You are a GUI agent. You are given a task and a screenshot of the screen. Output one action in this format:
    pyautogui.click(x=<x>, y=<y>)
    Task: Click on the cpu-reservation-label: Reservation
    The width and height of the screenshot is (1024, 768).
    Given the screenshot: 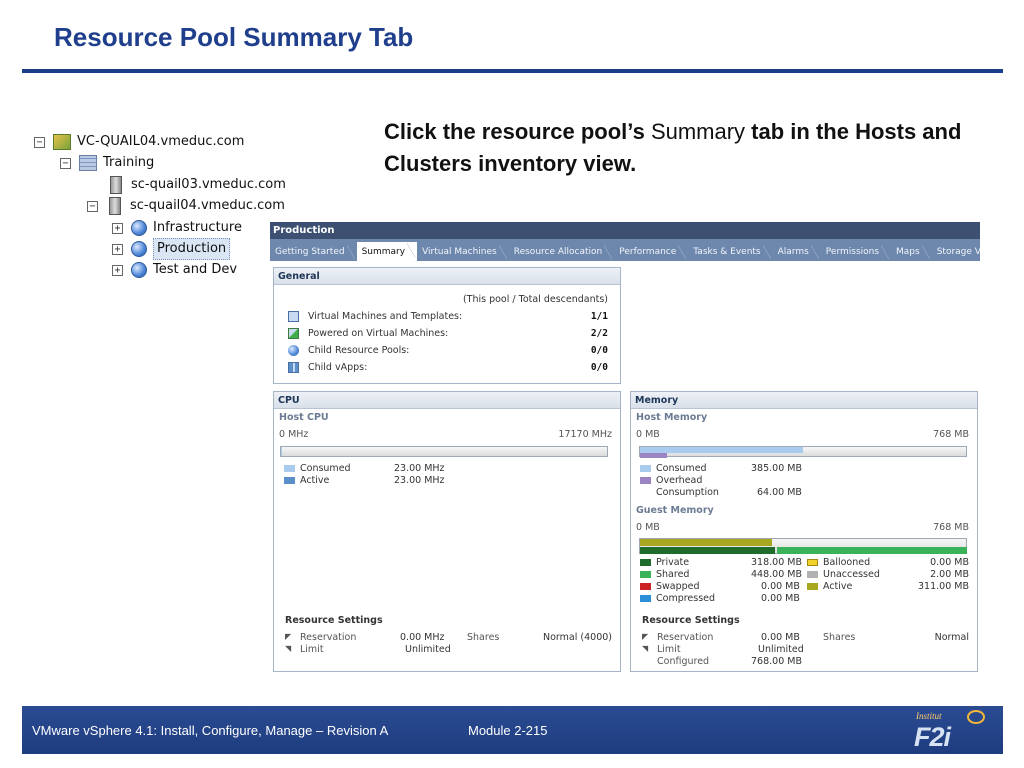 What is the action you would take?
    pyautogui.click(x=328, y=637)
    